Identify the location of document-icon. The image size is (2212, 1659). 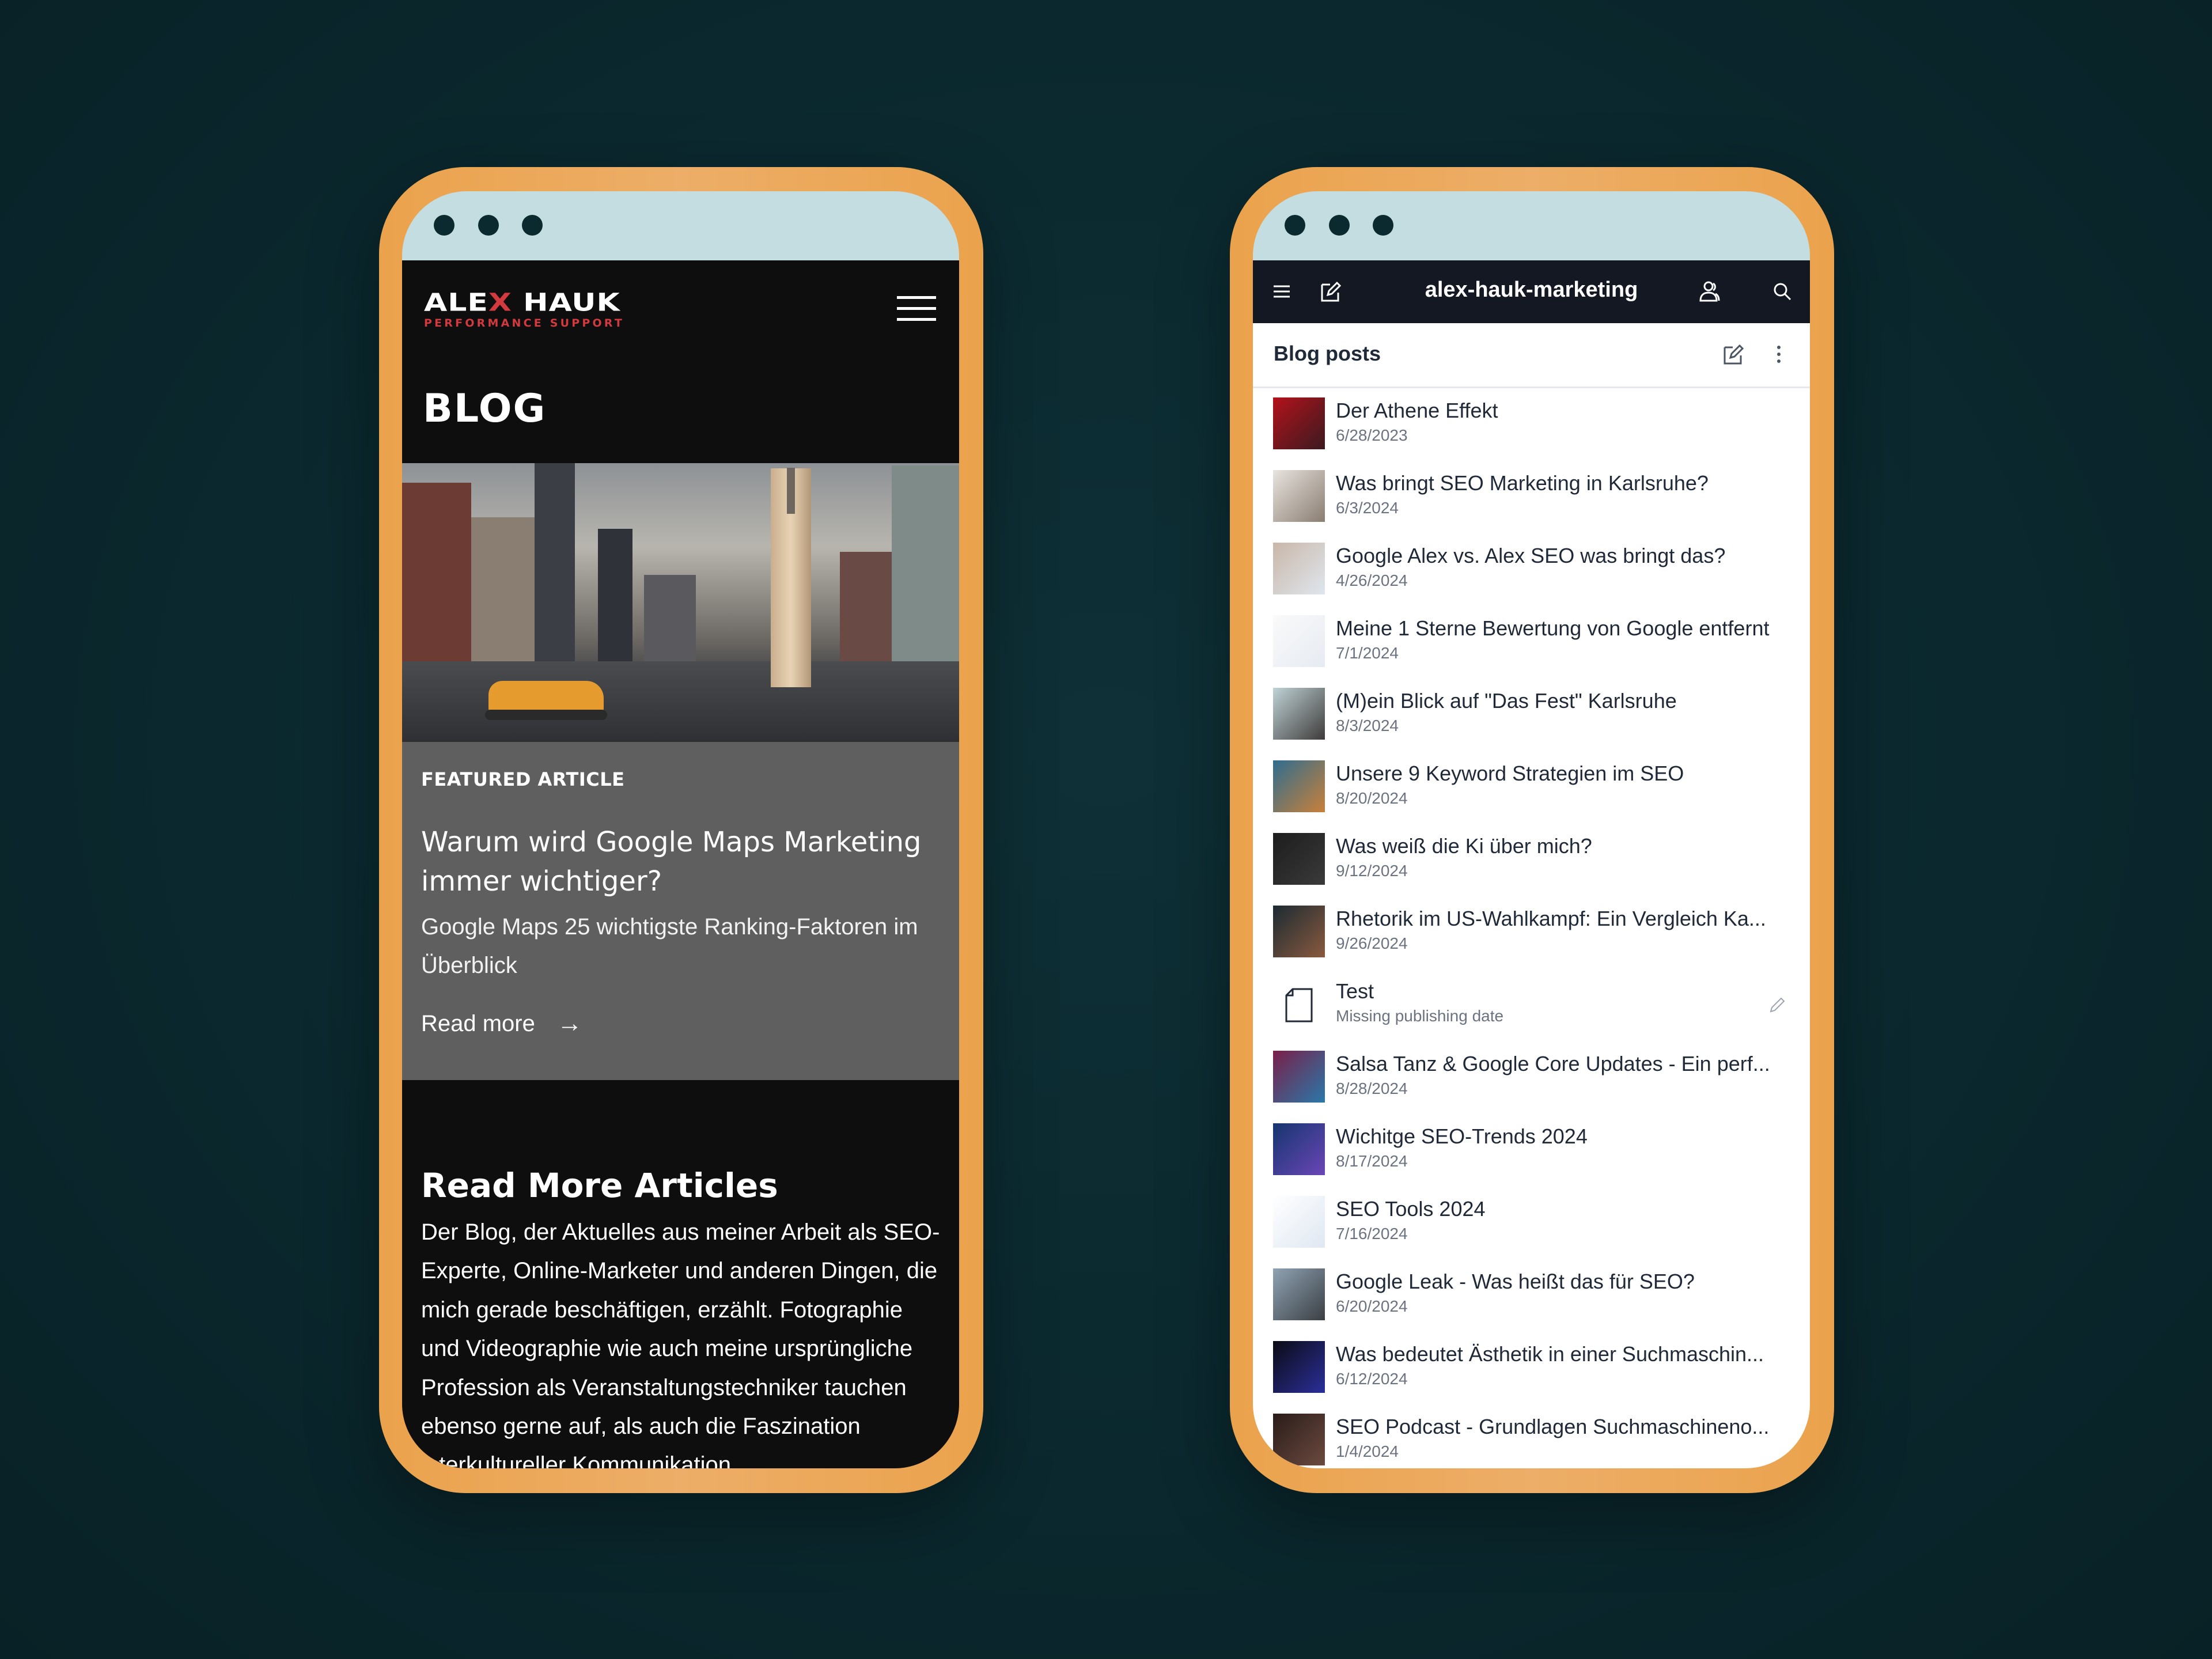
(1299, 1005).